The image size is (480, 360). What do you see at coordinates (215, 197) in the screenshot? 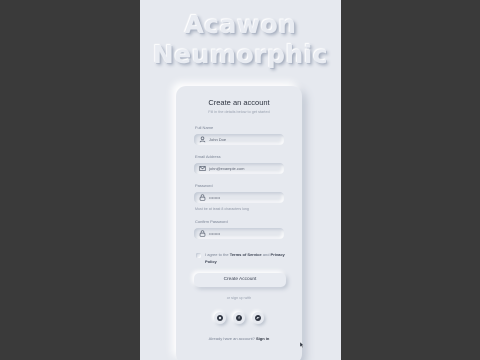
I see `password-value: ••••••••` at bounding box center [215, 197].